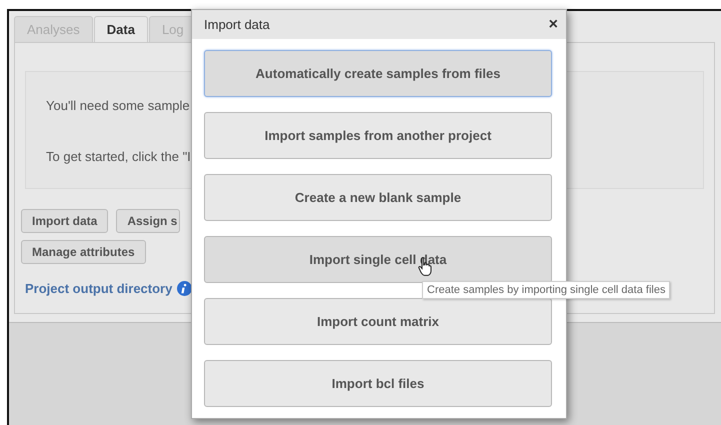  Describe the element at coordinates (64, 221) in the screenshot. I see `action-button: Import data` at that location.